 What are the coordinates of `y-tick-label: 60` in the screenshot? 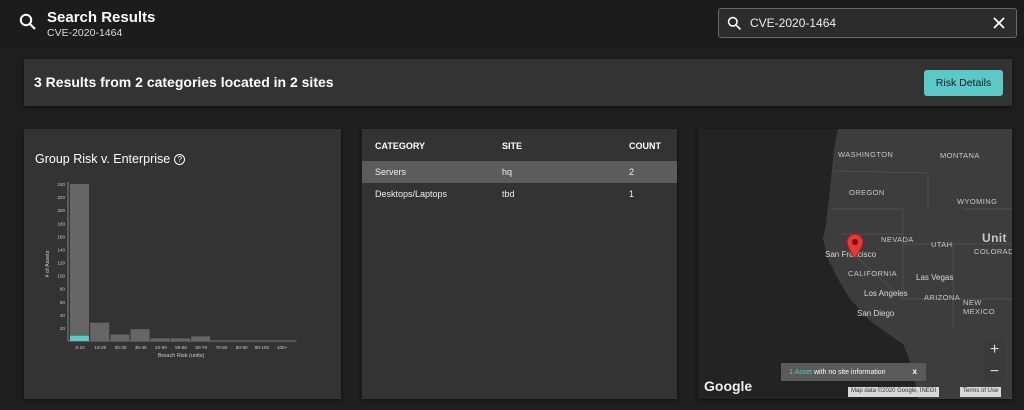 It's located at (63, 302).